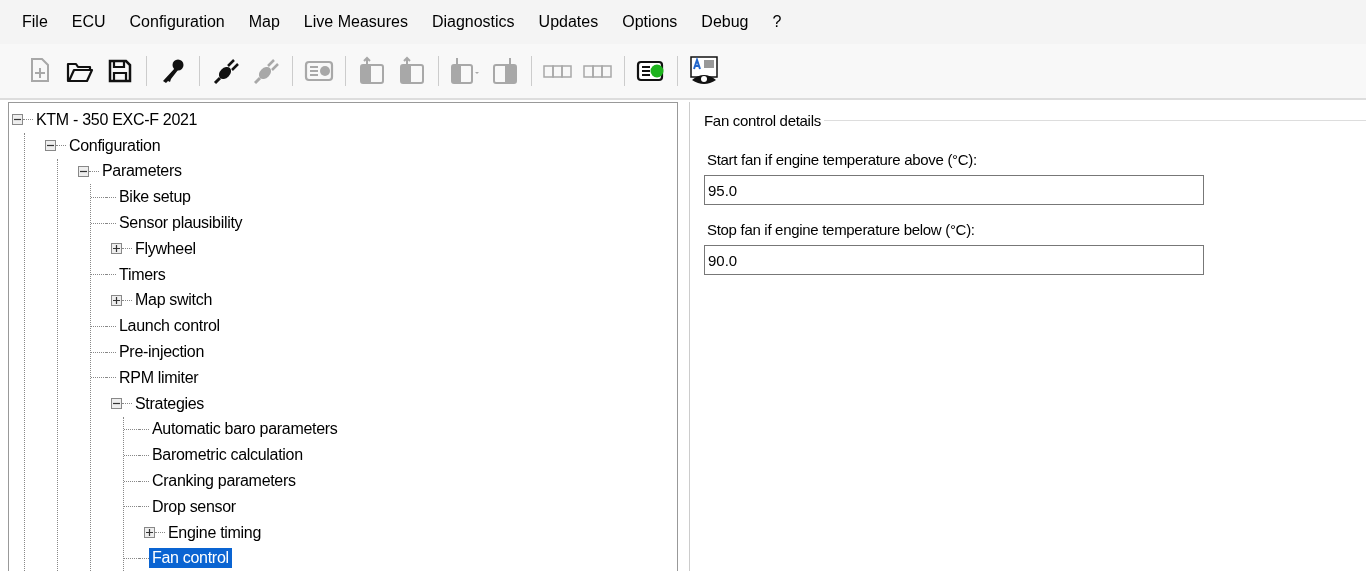 The image size is (1366, 571). What do you see at coordinates (473, 22) in the screenshot?
I see `menu-item: Diagnostics` at bounding box center [473, 22].